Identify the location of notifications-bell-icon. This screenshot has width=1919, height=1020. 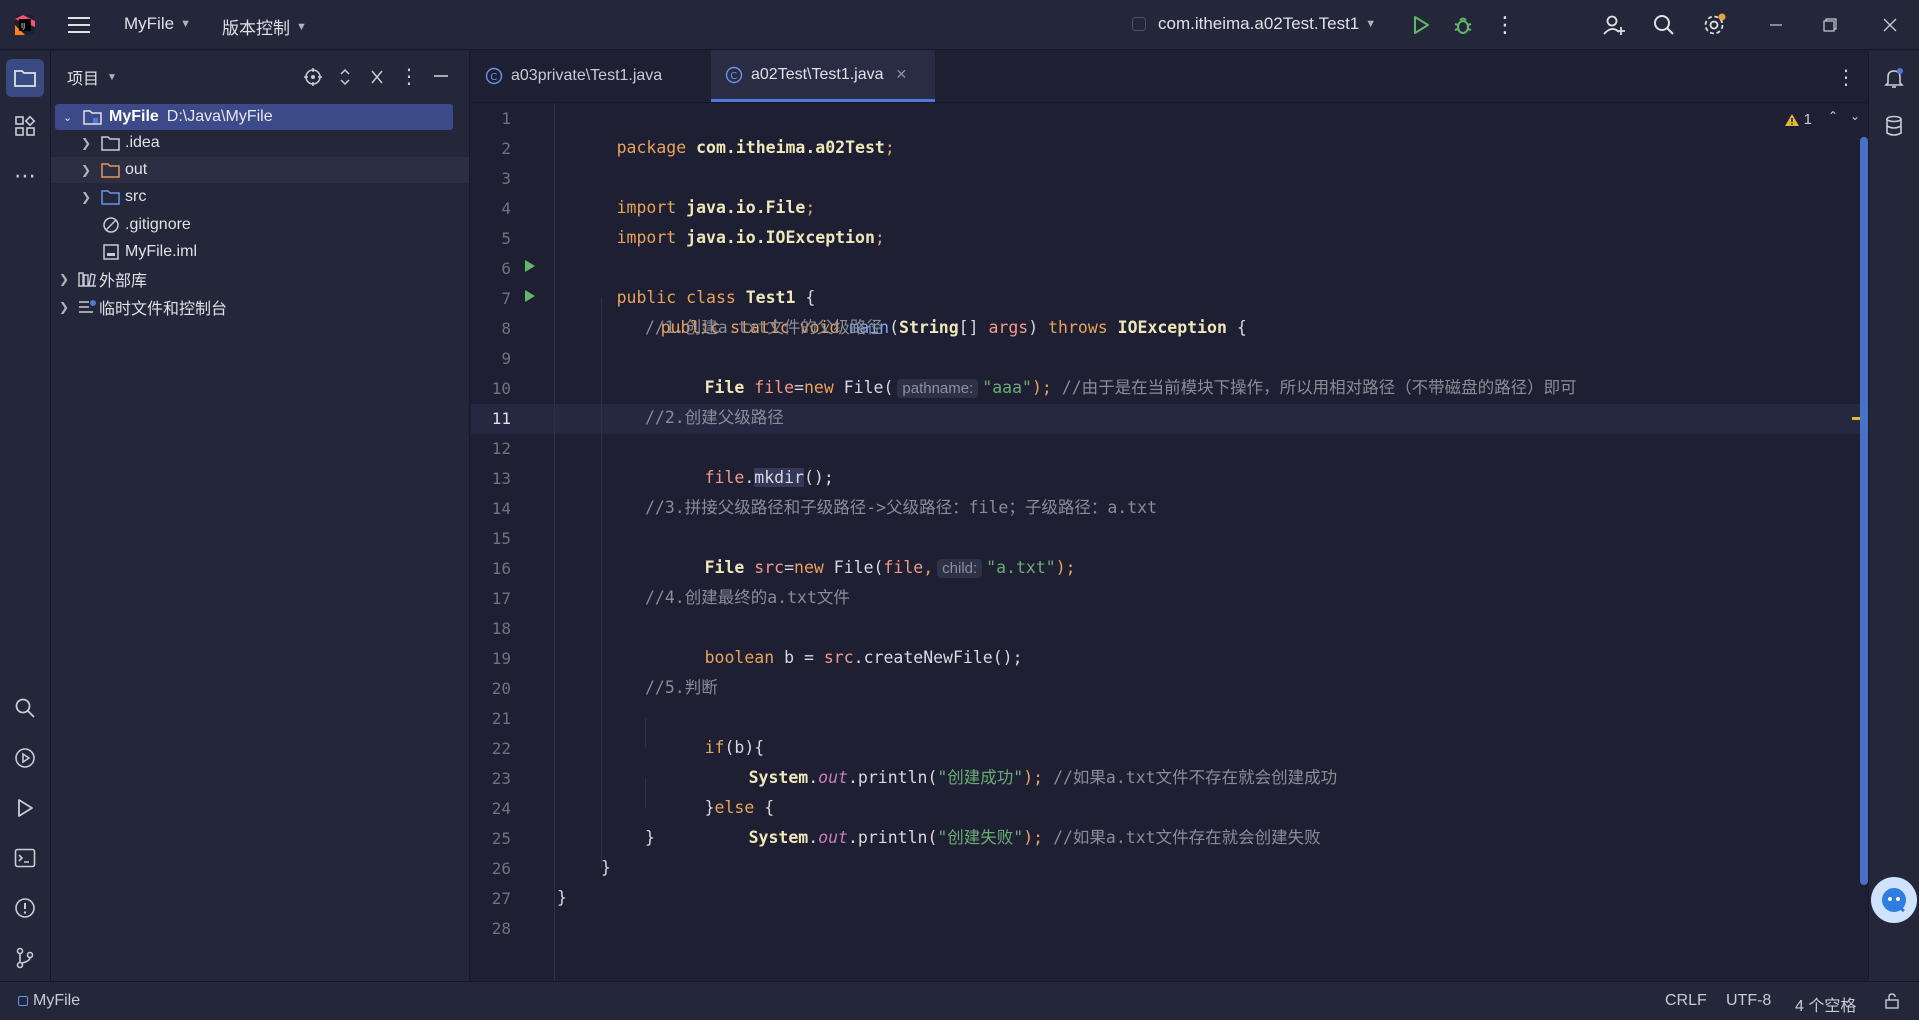
(1894, 78).